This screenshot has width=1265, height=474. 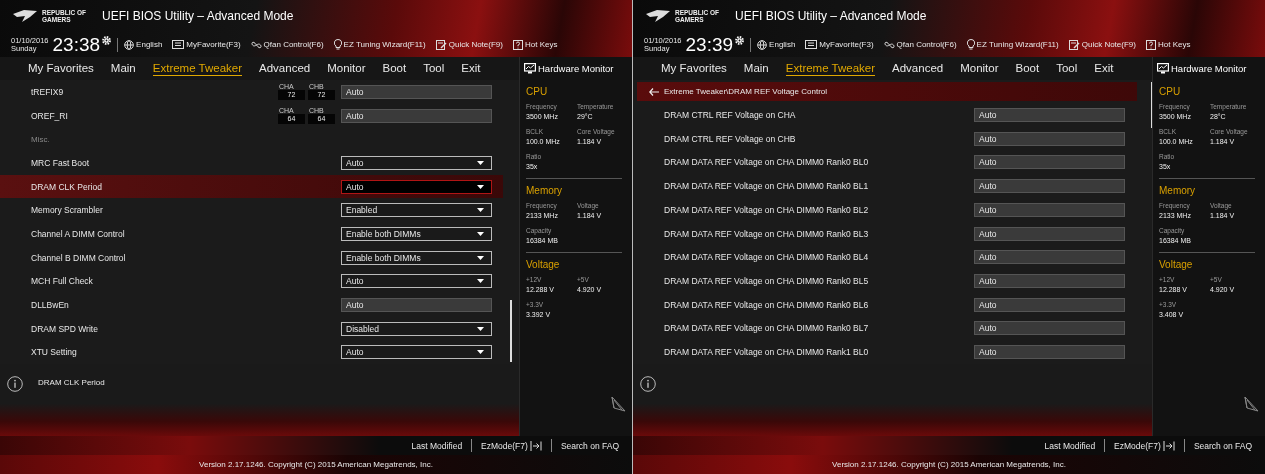 I want to click on panel-title: Hardware Monitor, so click(x=1209, y=68).